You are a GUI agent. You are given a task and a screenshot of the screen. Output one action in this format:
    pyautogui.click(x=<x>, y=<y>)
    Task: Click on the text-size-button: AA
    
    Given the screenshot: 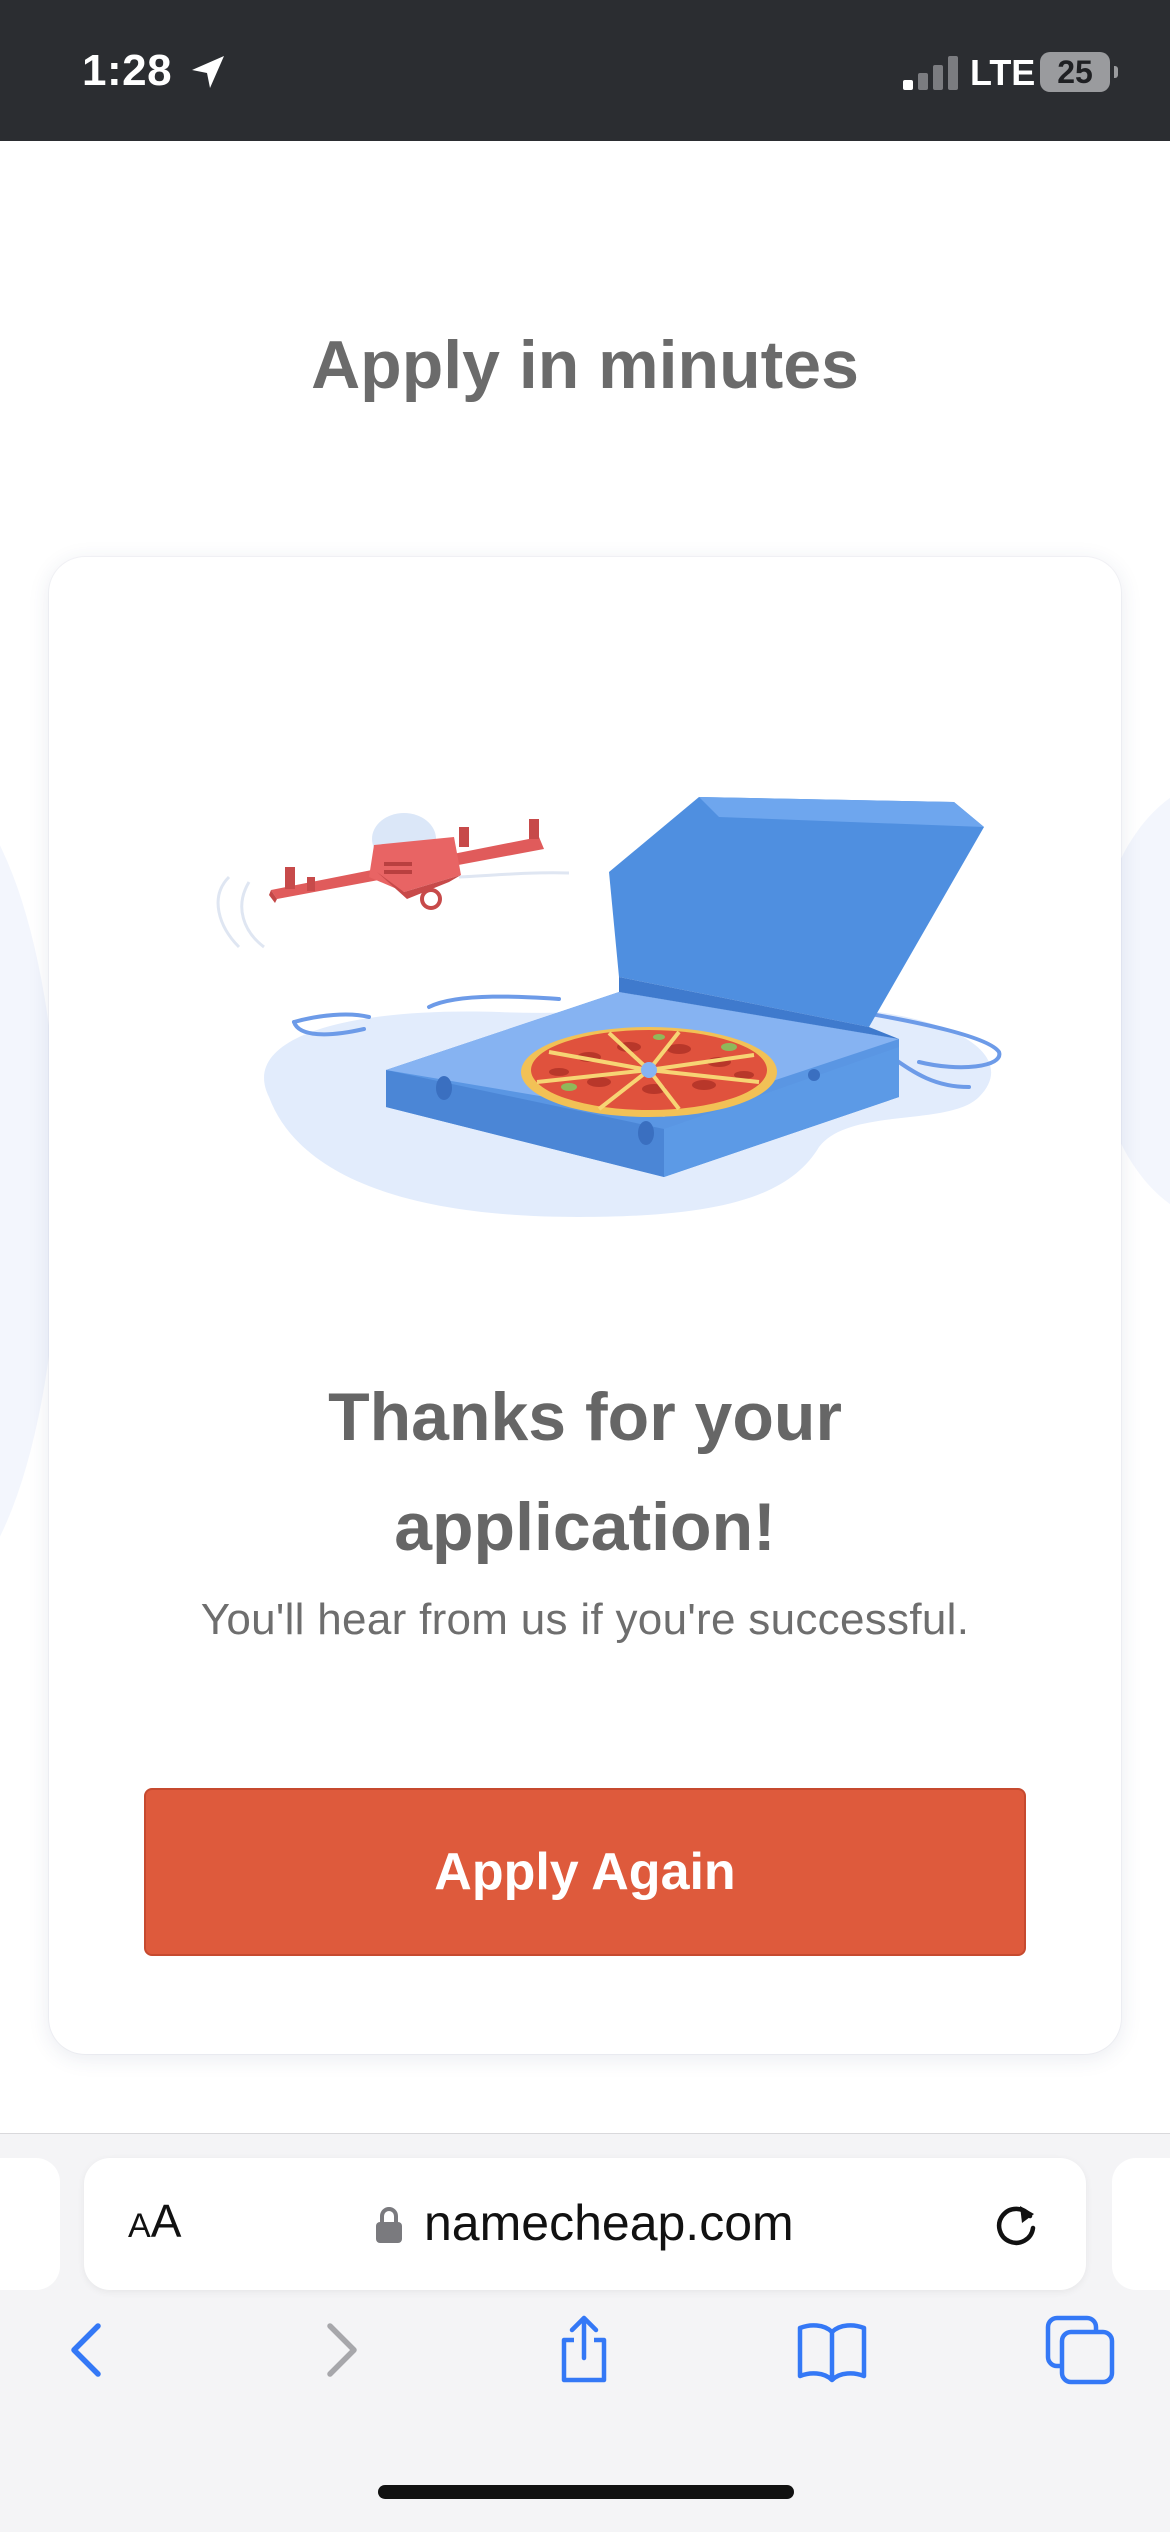 What is the action you would take?
    pyautogui.click(x=154, y=2221)
    